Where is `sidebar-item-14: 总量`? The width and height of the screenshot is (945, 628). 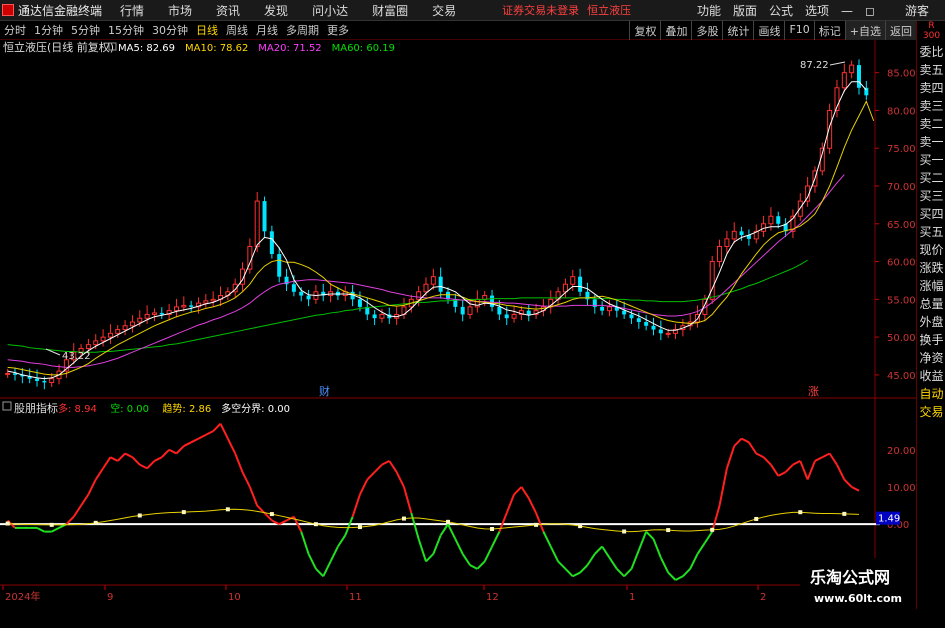
sidebar-item-14: 总量 is located at coordinates (931, 304).